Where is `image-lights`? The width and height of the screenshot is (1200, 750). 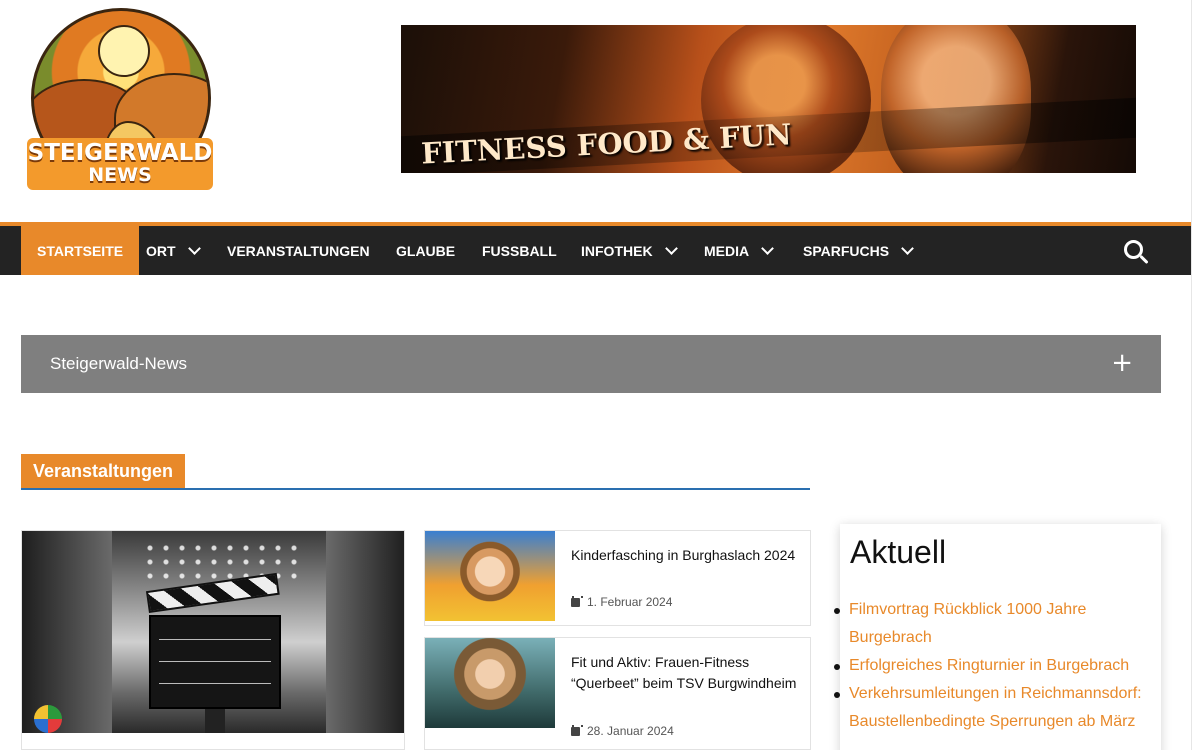 image-lights is located at coordinates (222, 561).